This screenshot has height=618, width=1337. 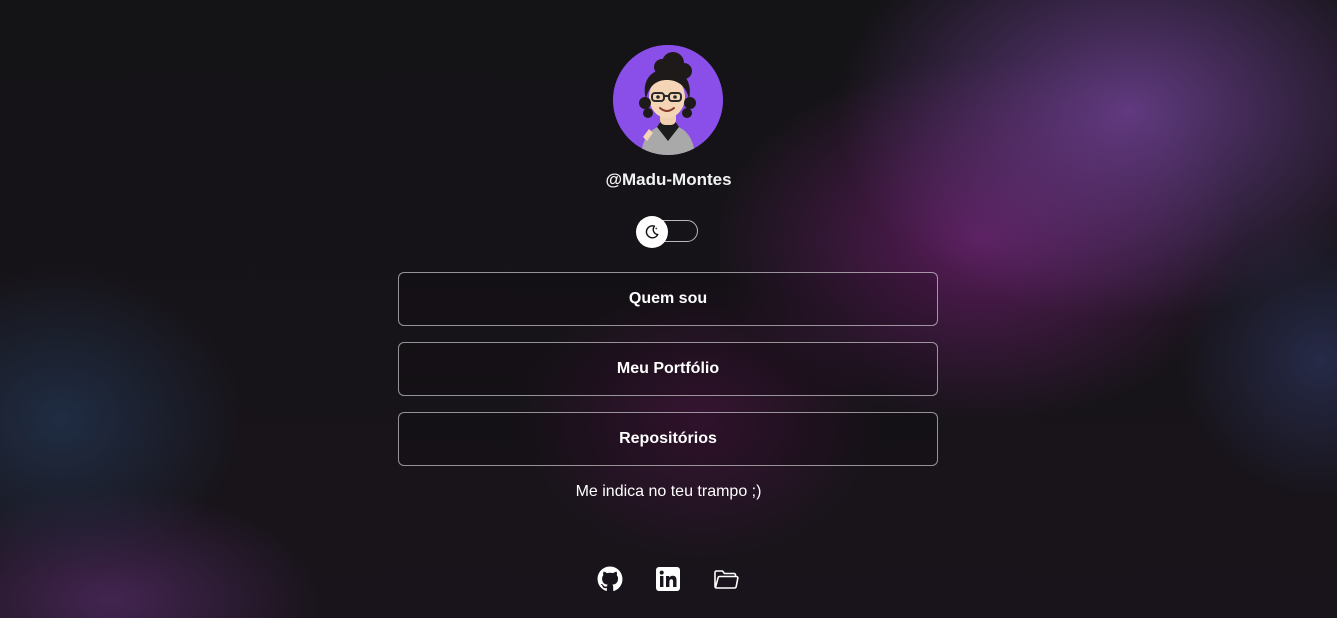 I want to click on avatar, so click(x=668, y=100).